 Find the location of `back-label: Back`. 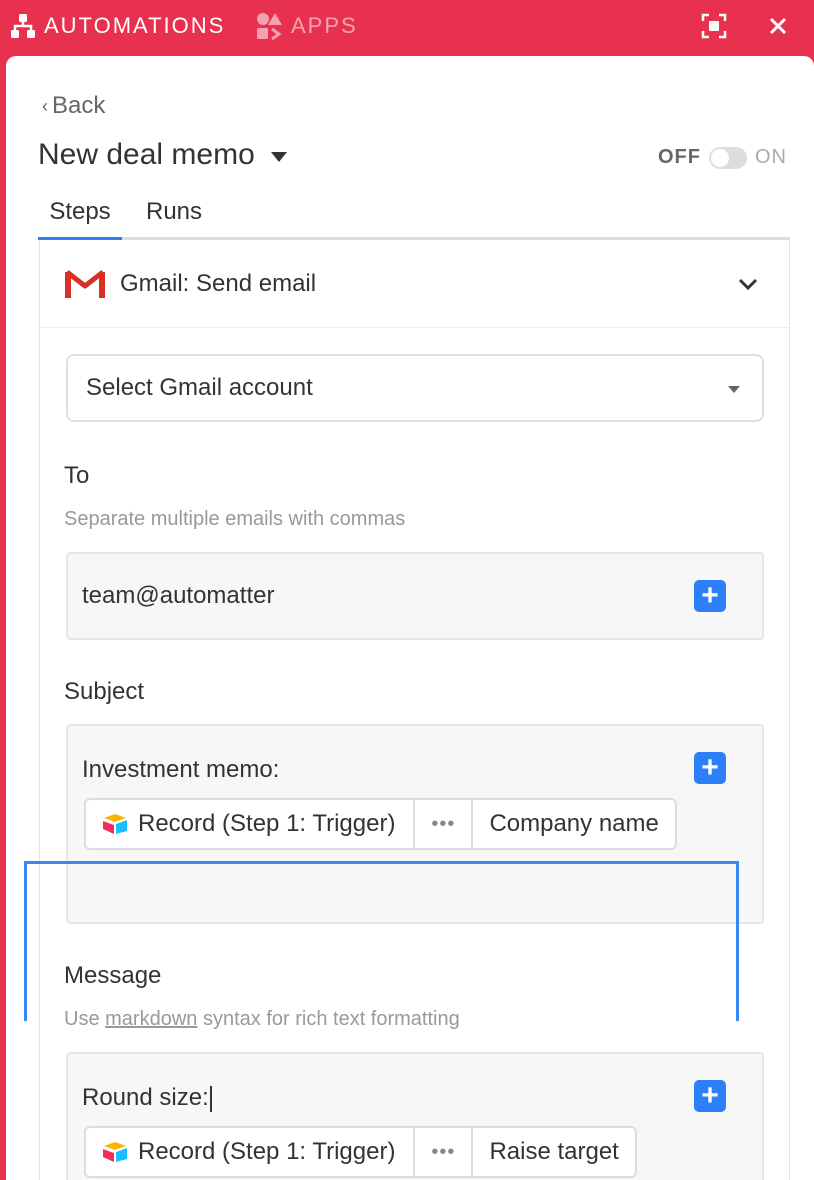

back-label: Back is located at coordinates (79, 105).